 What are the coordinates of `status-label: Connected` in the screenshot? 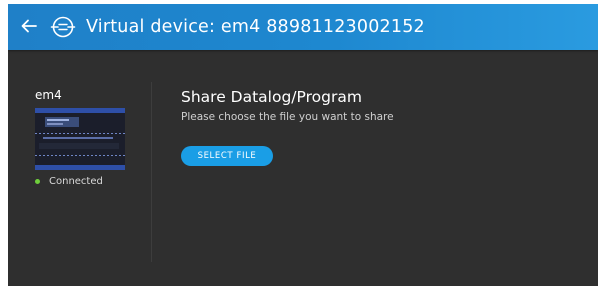 It's located at (76, 181).